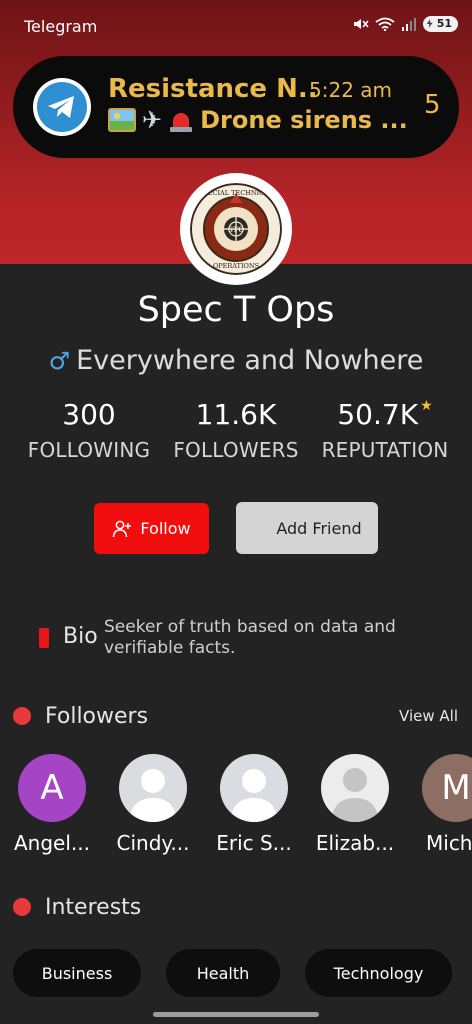  What do you see at coordinates (52, 788) in the screenshot?
I see `avatar: A` at bounding box center [52, 788].